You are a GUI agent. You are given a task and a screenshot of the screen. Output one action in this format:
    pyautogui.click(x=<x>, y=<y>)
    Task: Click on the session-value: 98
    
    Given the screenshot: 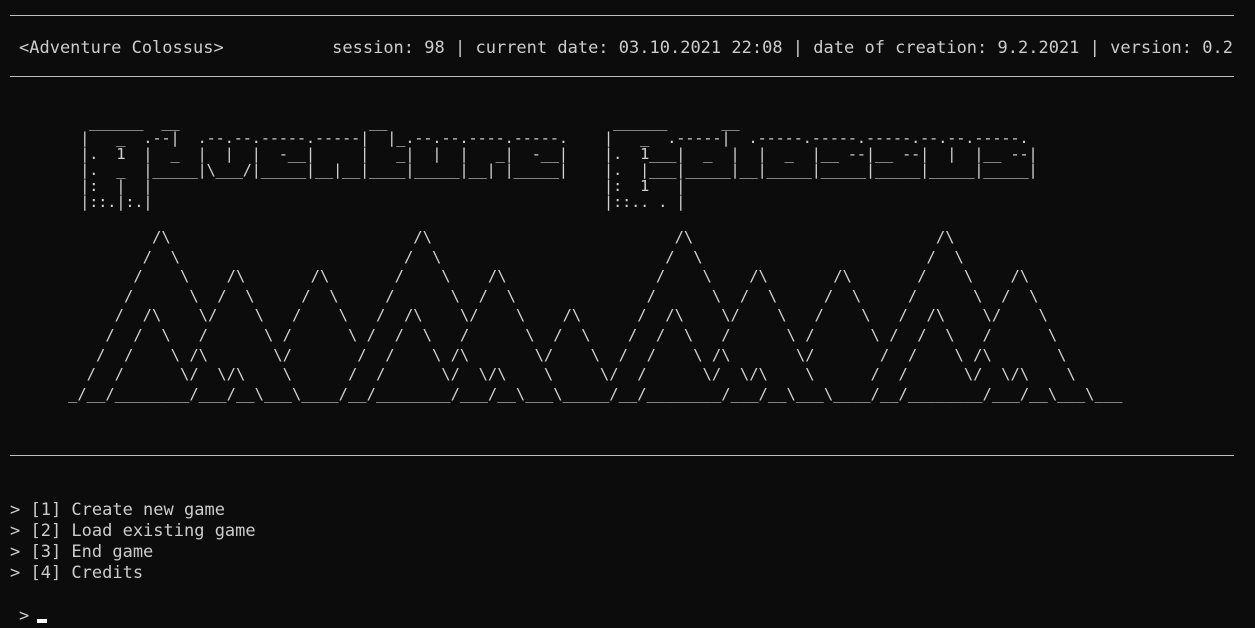 What is the action you would take?
    pyautogui.click(x=434, y=48)
    